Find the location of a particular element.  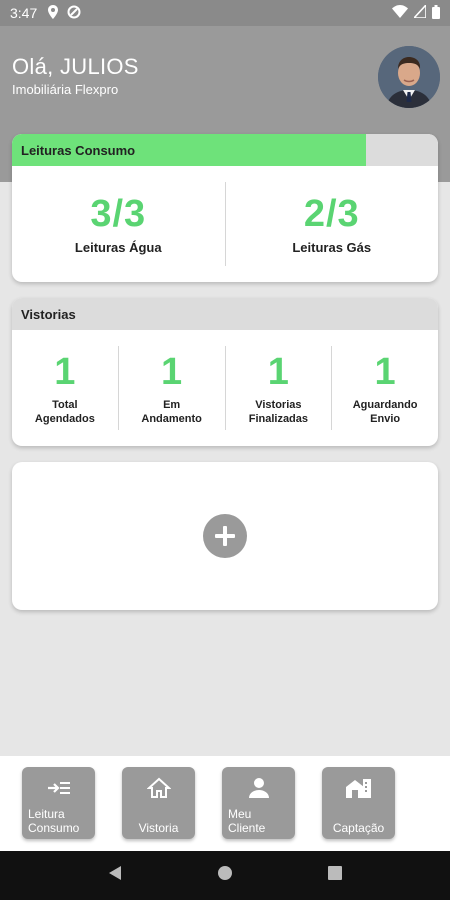

leituras-gas: 2/3 Leituras Gás is located at coordinates (332, 224).